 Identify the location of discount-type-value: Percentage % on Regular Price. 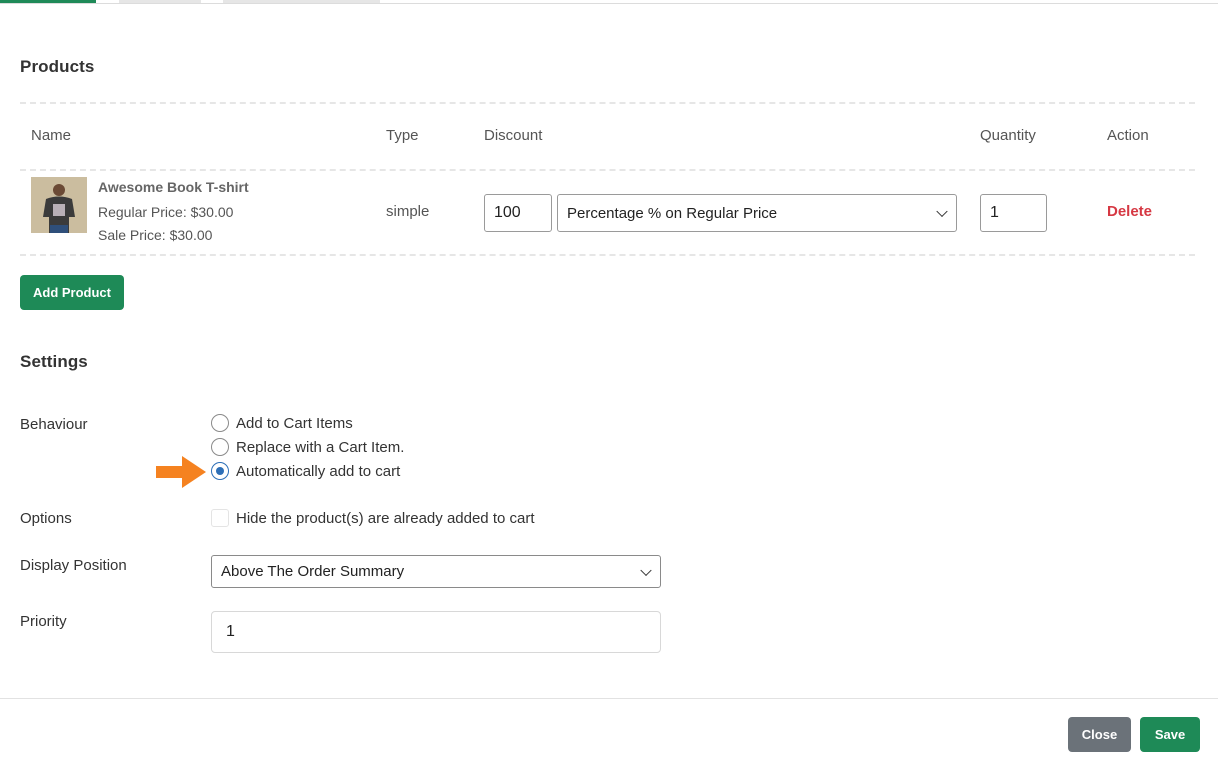
(672, 213).